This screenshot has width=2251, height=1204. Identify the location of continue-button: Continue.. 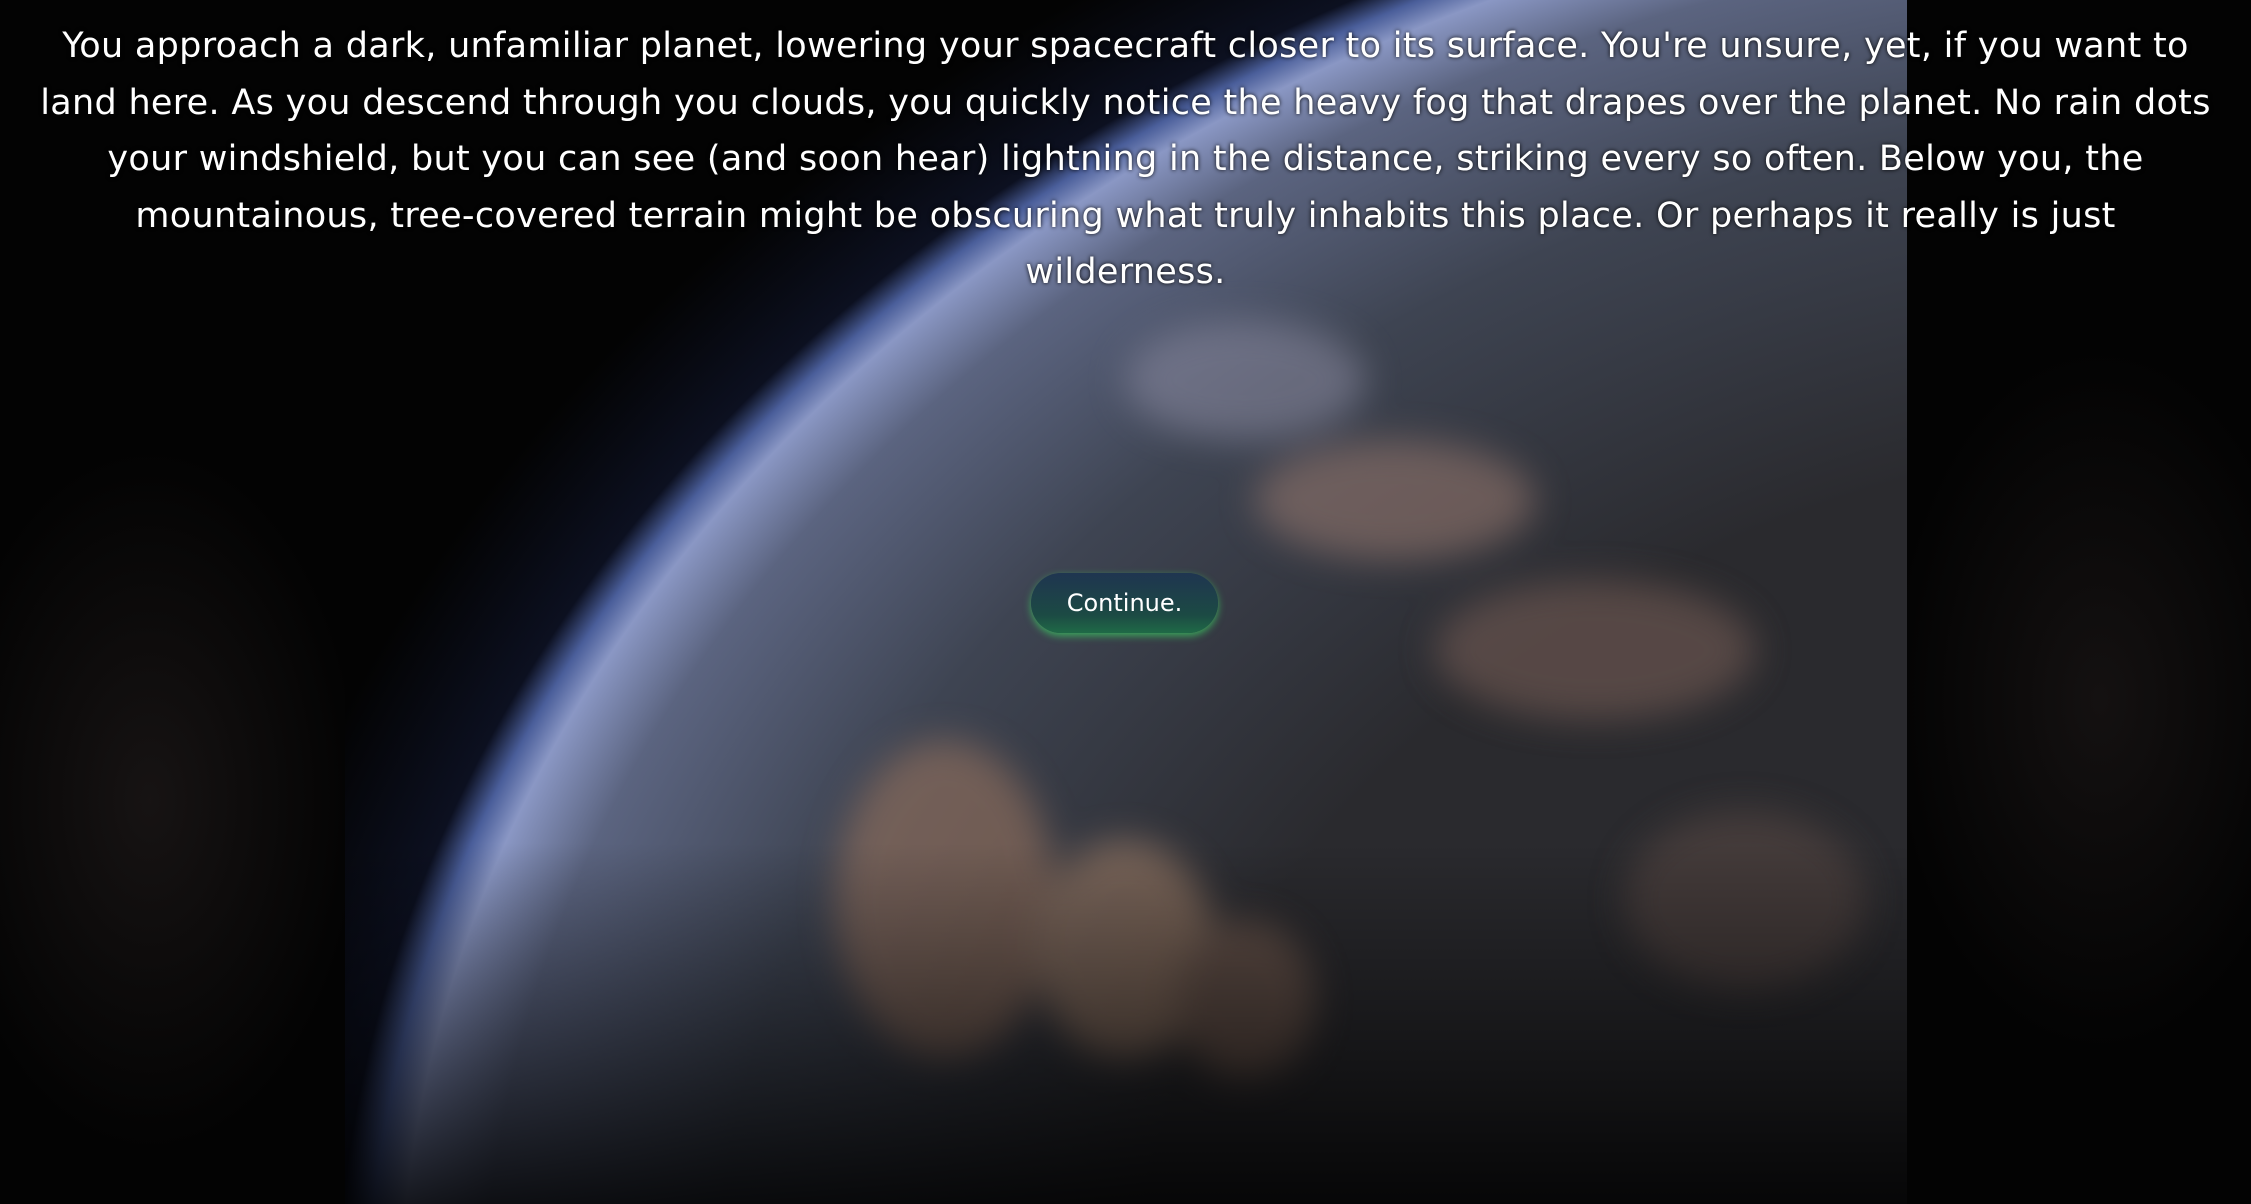
(1124, 603).